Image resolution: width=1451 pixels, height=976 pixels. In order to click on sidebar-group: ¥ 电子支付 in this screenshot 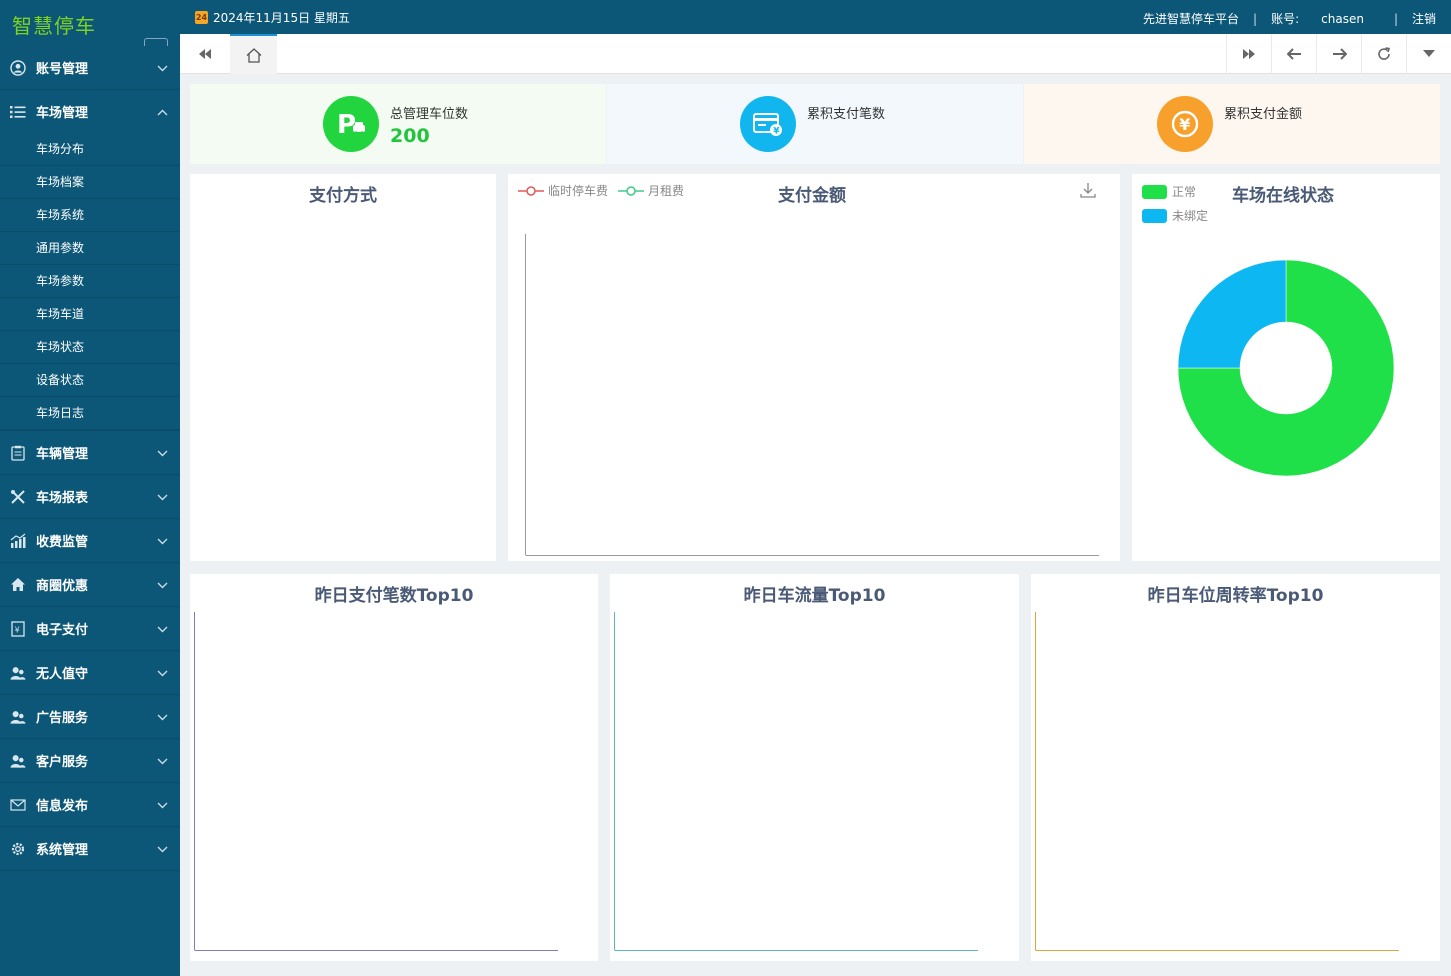, I will do `click(90, 629)`.